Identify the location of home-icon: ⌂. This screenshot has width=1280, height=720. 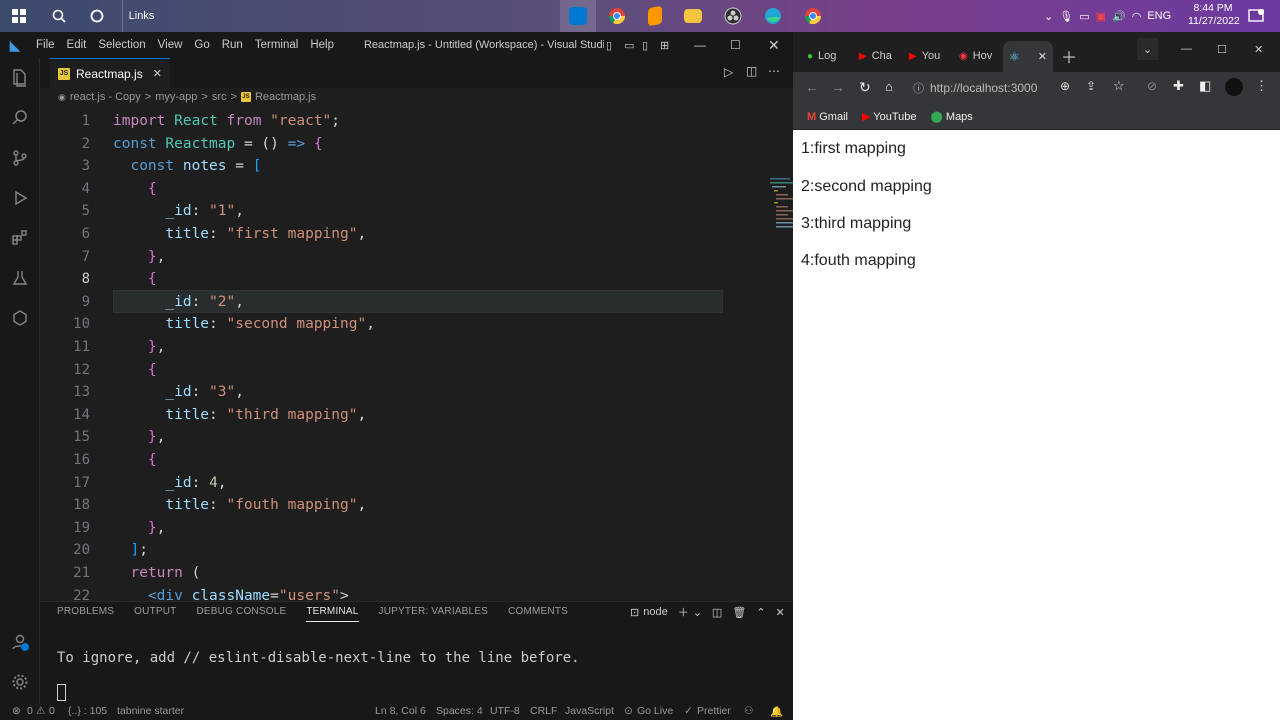
(889, 86).